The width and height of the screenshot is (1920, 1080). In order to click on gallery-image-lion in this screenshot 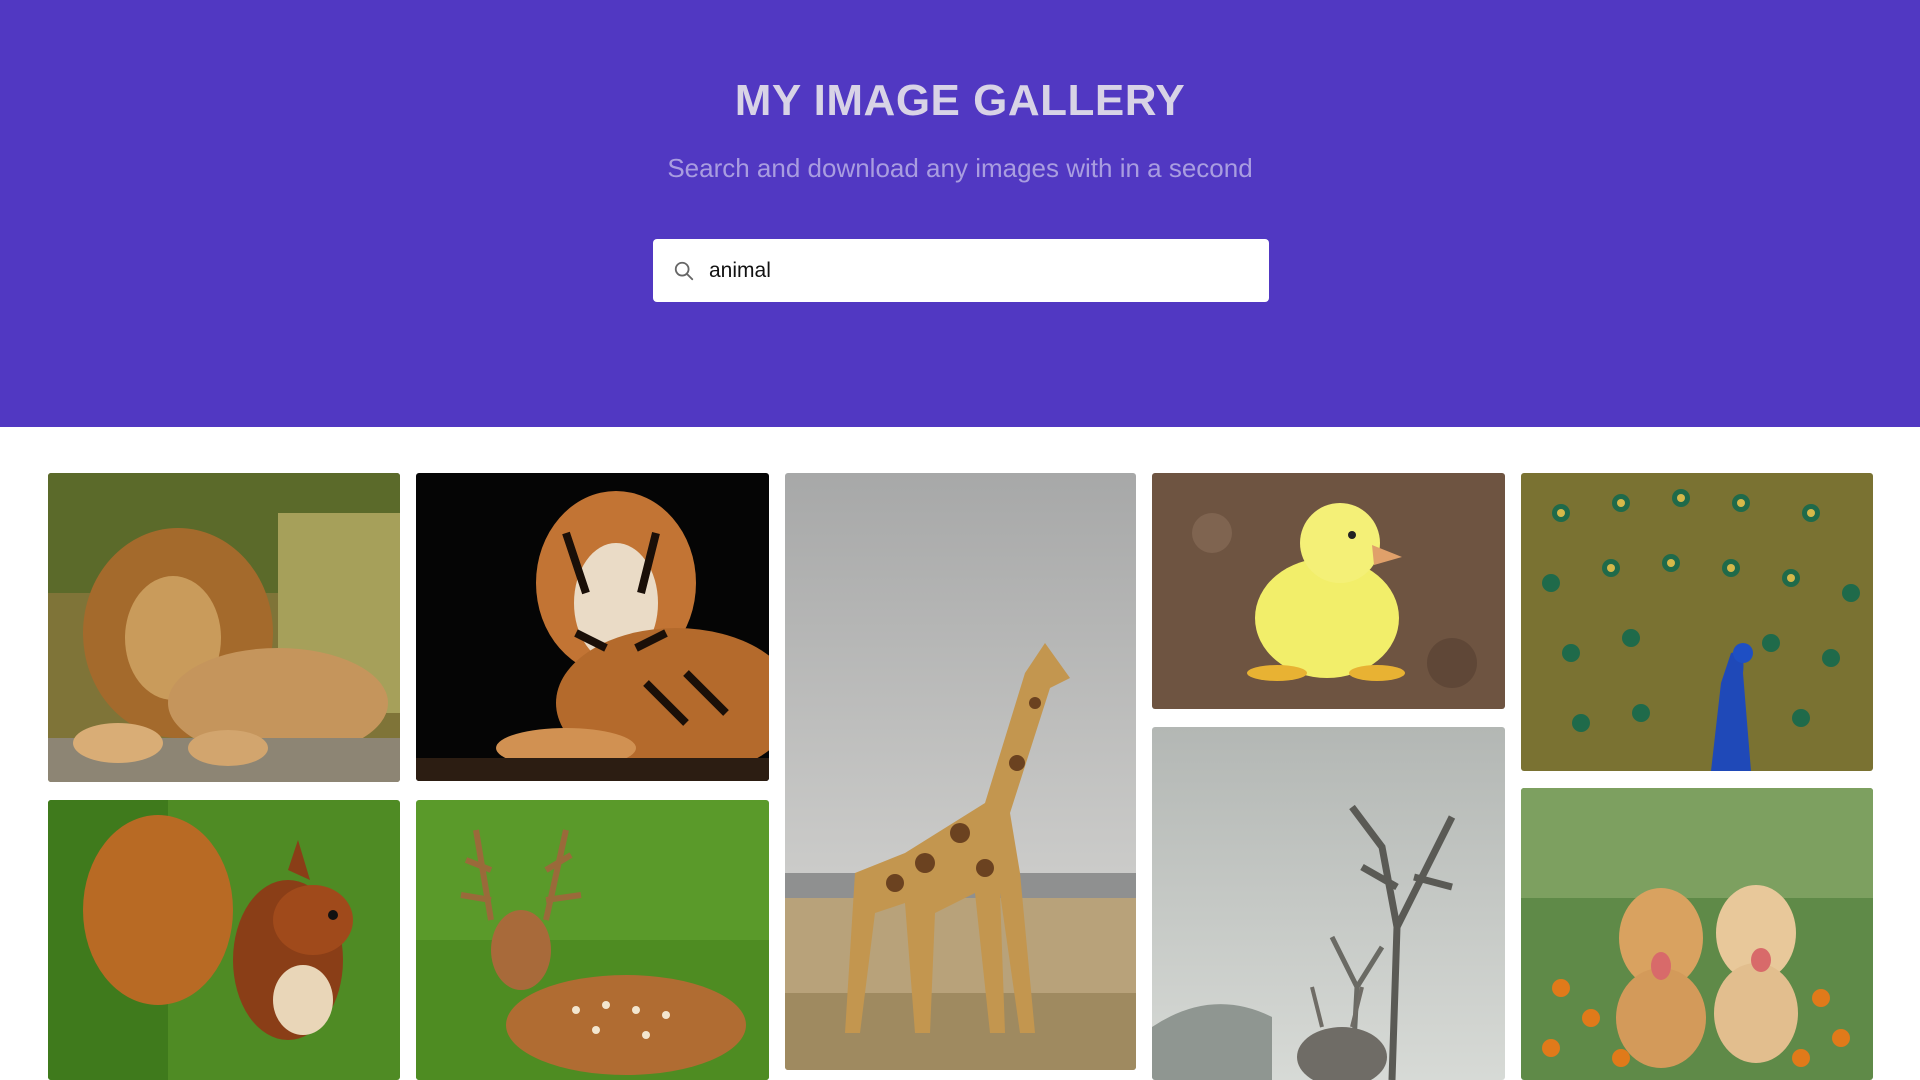, I will do `click(224, 627)`.